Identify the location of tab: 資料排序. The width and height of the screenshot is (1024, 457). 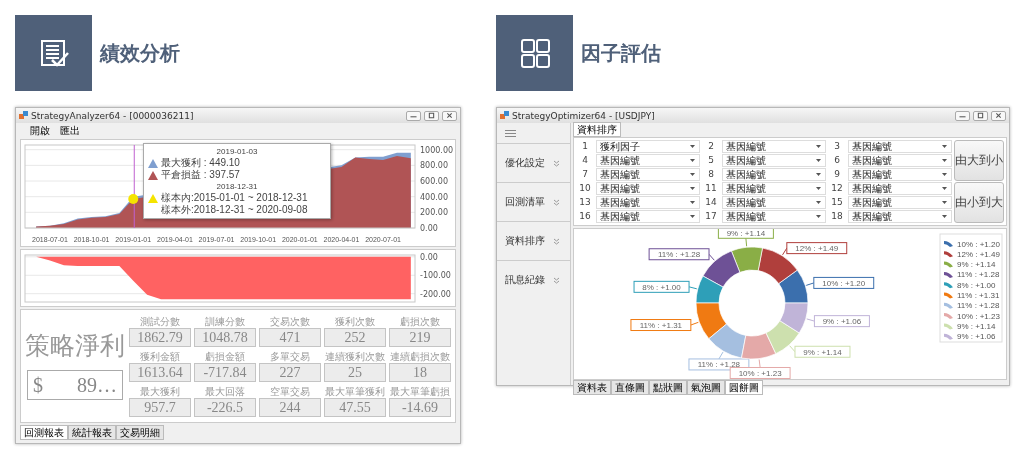
(597, 129).